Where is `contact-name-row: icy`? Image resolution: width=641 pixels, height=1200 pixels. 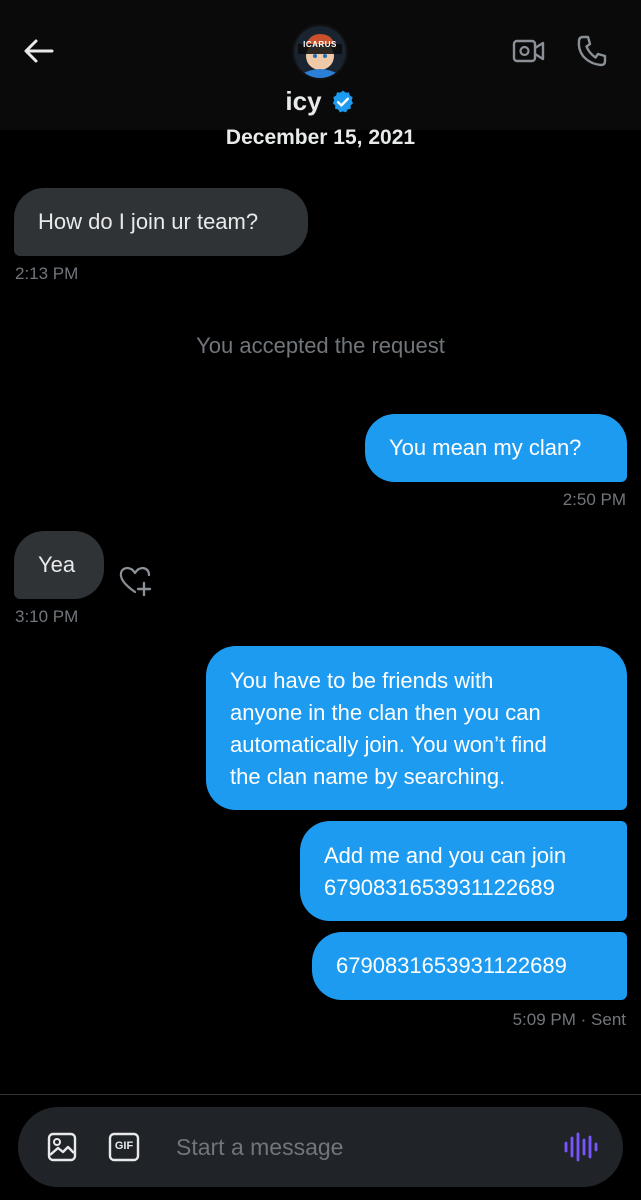
contact-name-row: icy is located at coordinates (320, 101).